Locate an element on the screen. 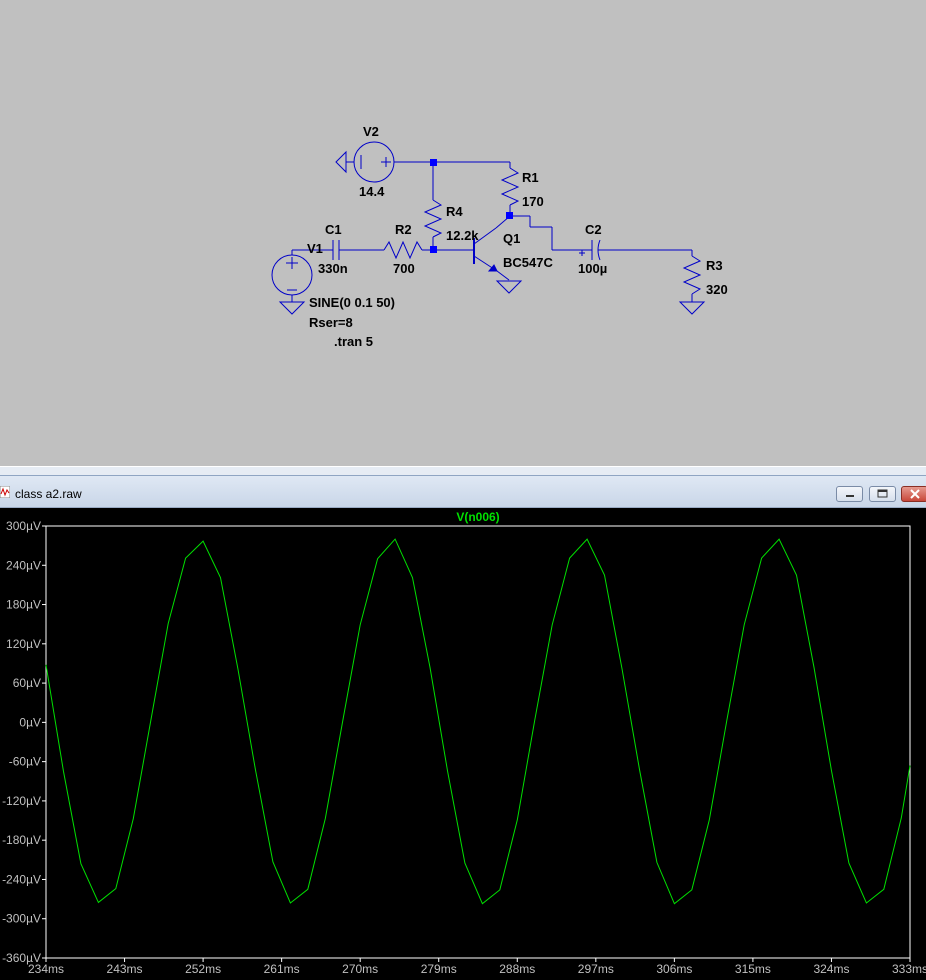 The height and width of the screenshot is (980, 926). x-tick-label: 288ms is located at coordinates (517, 969).